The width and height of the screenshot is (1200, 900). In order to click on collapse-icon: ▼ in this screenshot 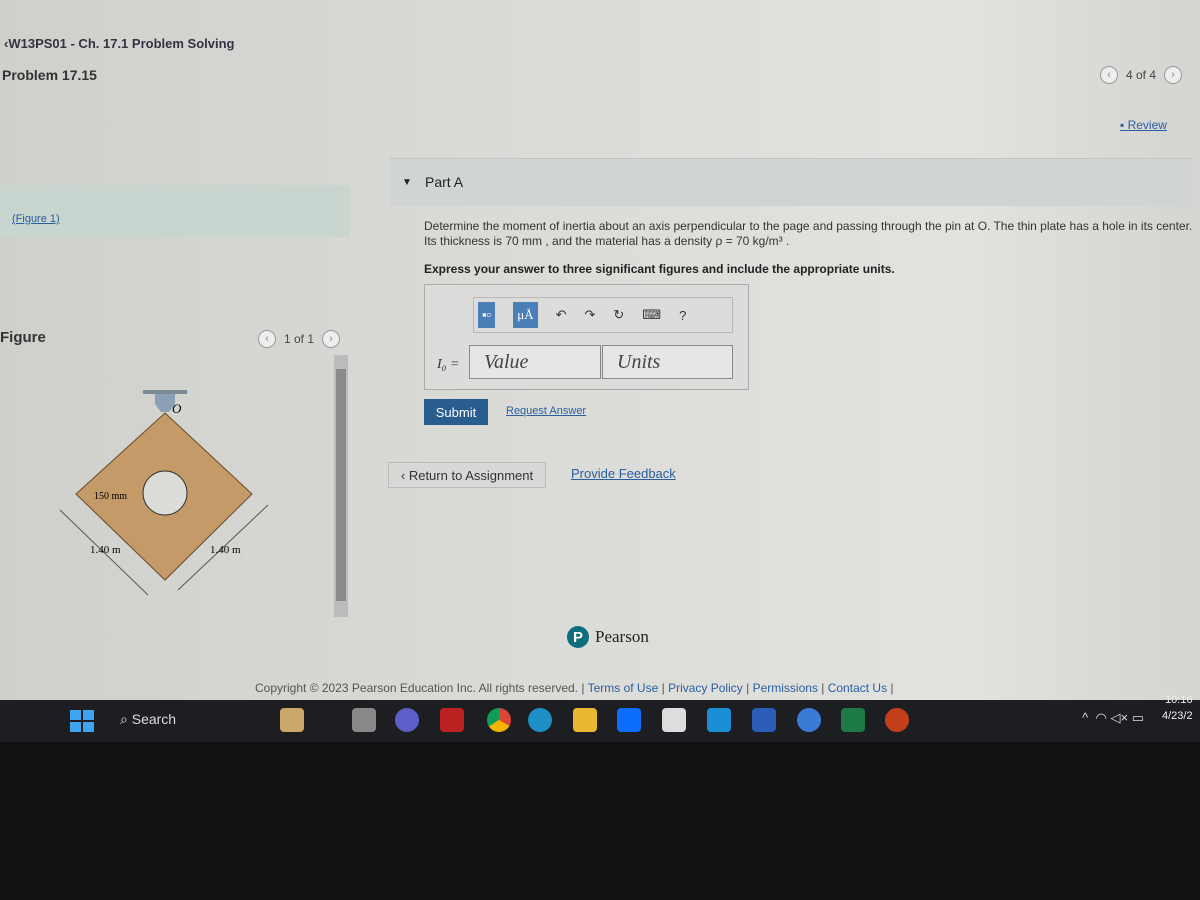, I will do `click(407, 182)`.